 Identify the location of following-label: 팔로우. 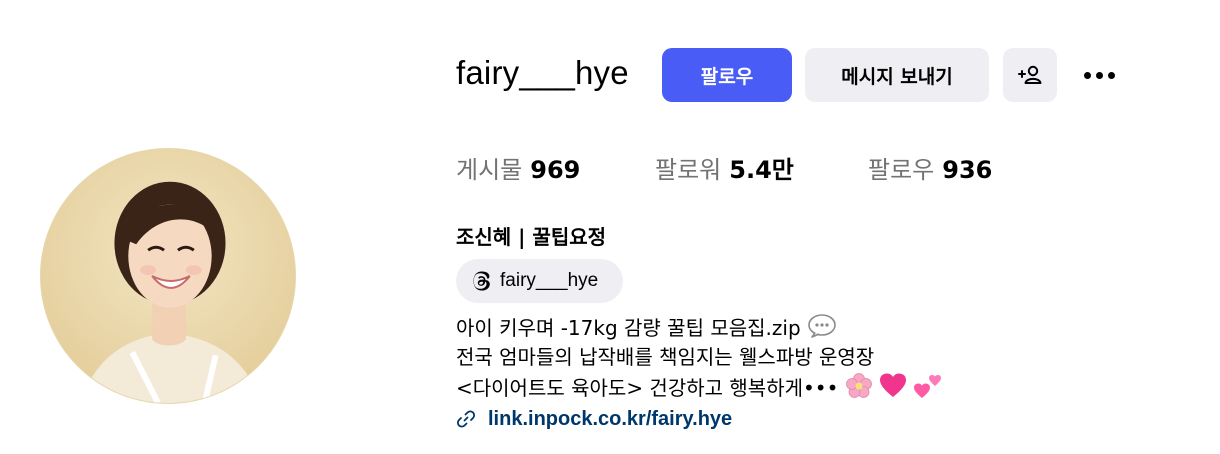
(901, 170).